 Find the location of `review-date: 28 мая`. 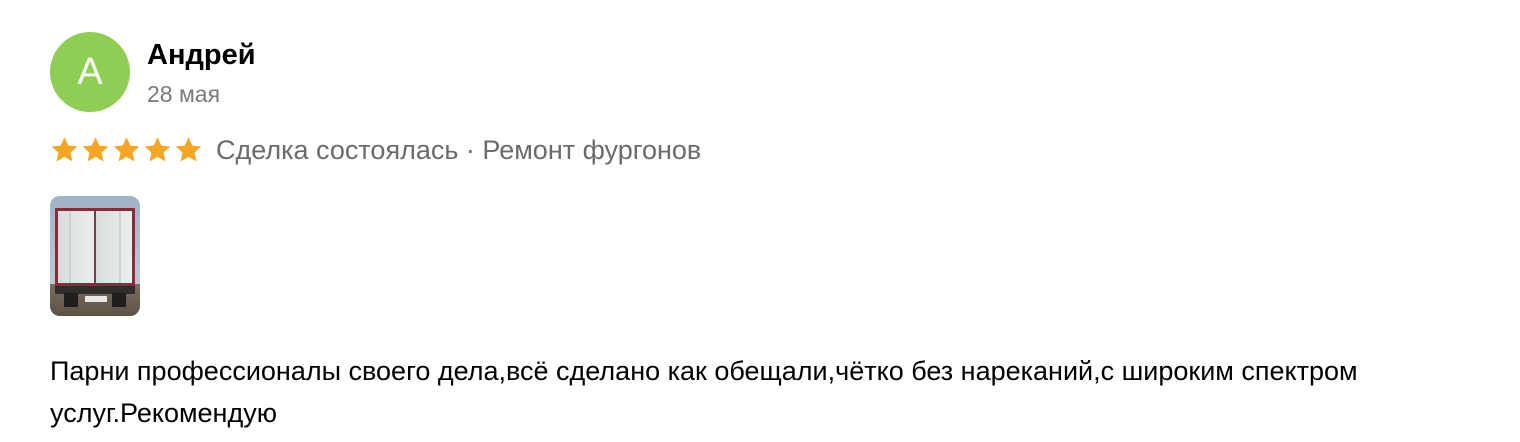

review-date: 28 мая is located at coordinates (184, 94).